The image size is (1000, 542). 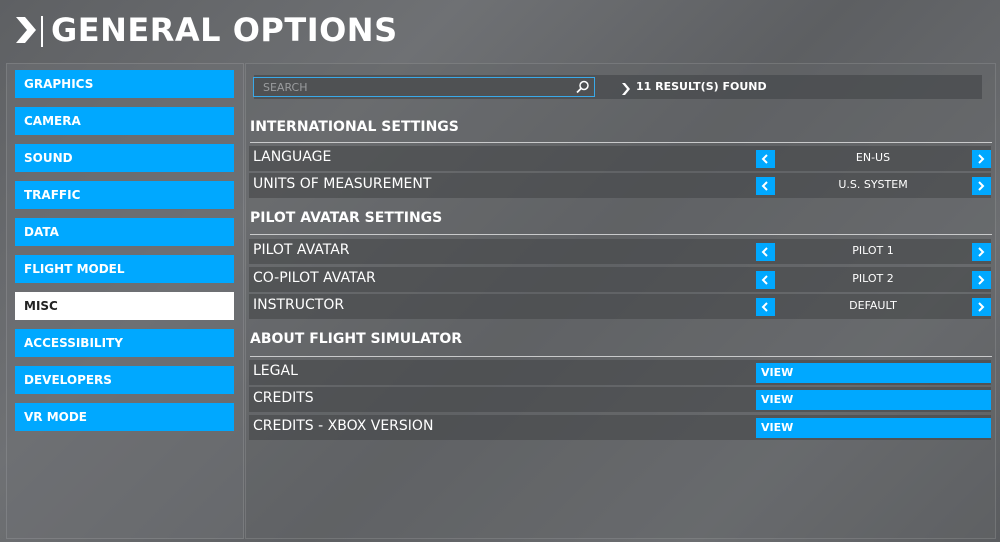 I want to click on setting-row-copilot-avatar: CO-PILOT AVATAR PILOT 2, so click(x=620, y=279).